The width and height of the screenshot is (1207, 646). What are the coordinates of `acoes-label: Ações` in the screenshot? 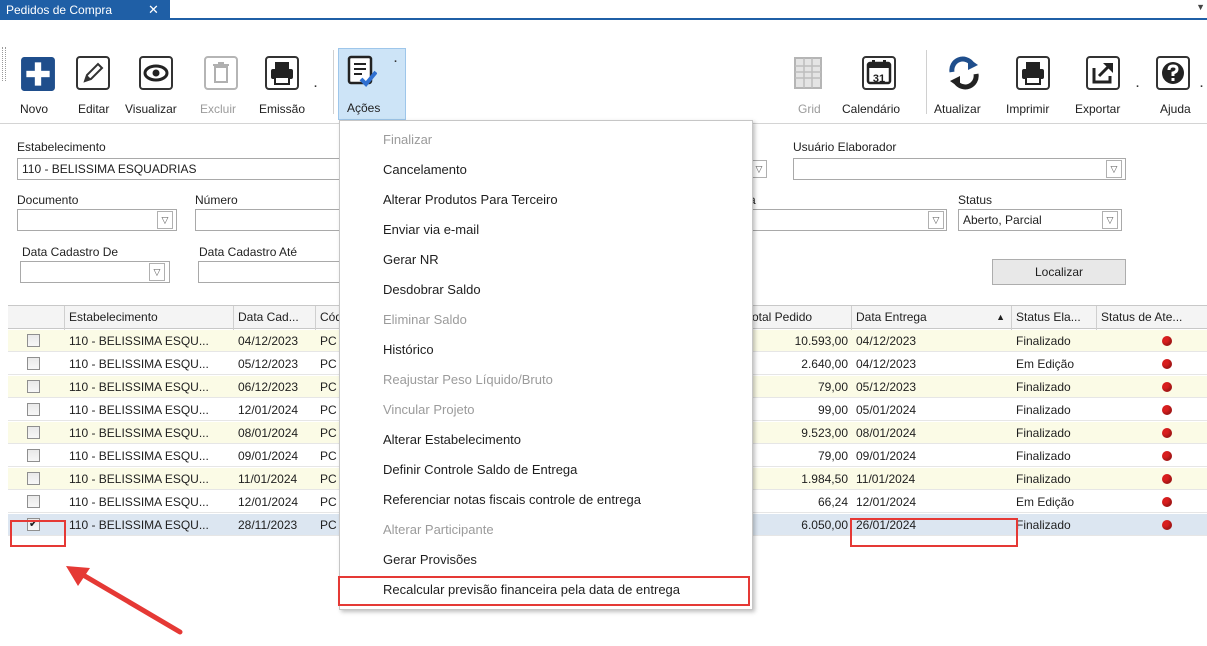 It's located at (364, 108).